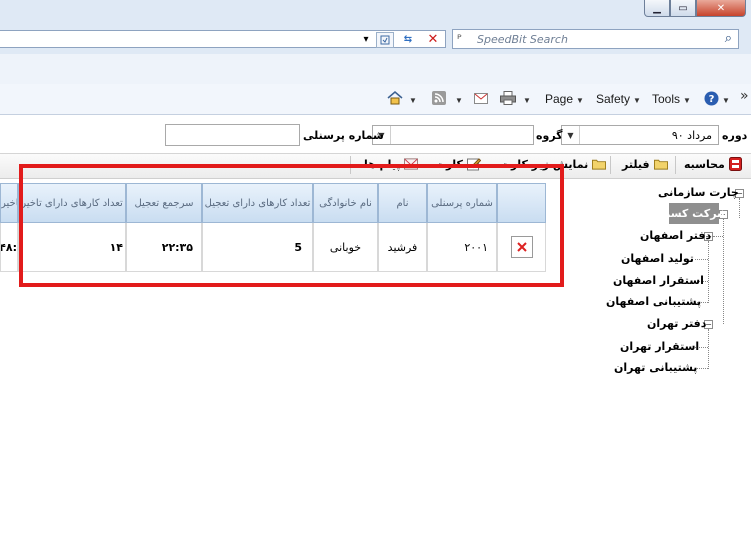 This screenshot has width=751, height=546. Describe the element at coordinates (657, 8) in the screenshot. I see `minimize-button: ▁` at that location.